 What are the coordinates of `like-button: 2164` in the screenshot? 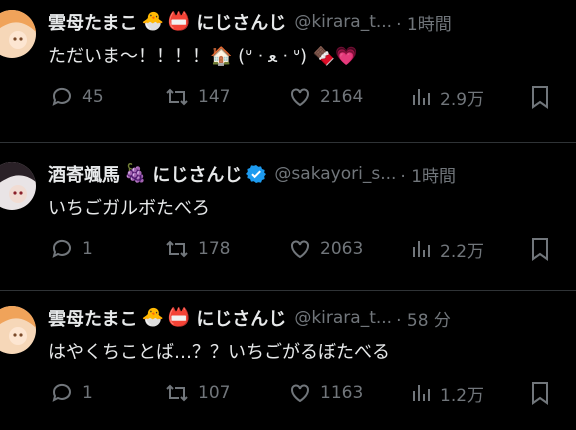 It's located at (325, 97).